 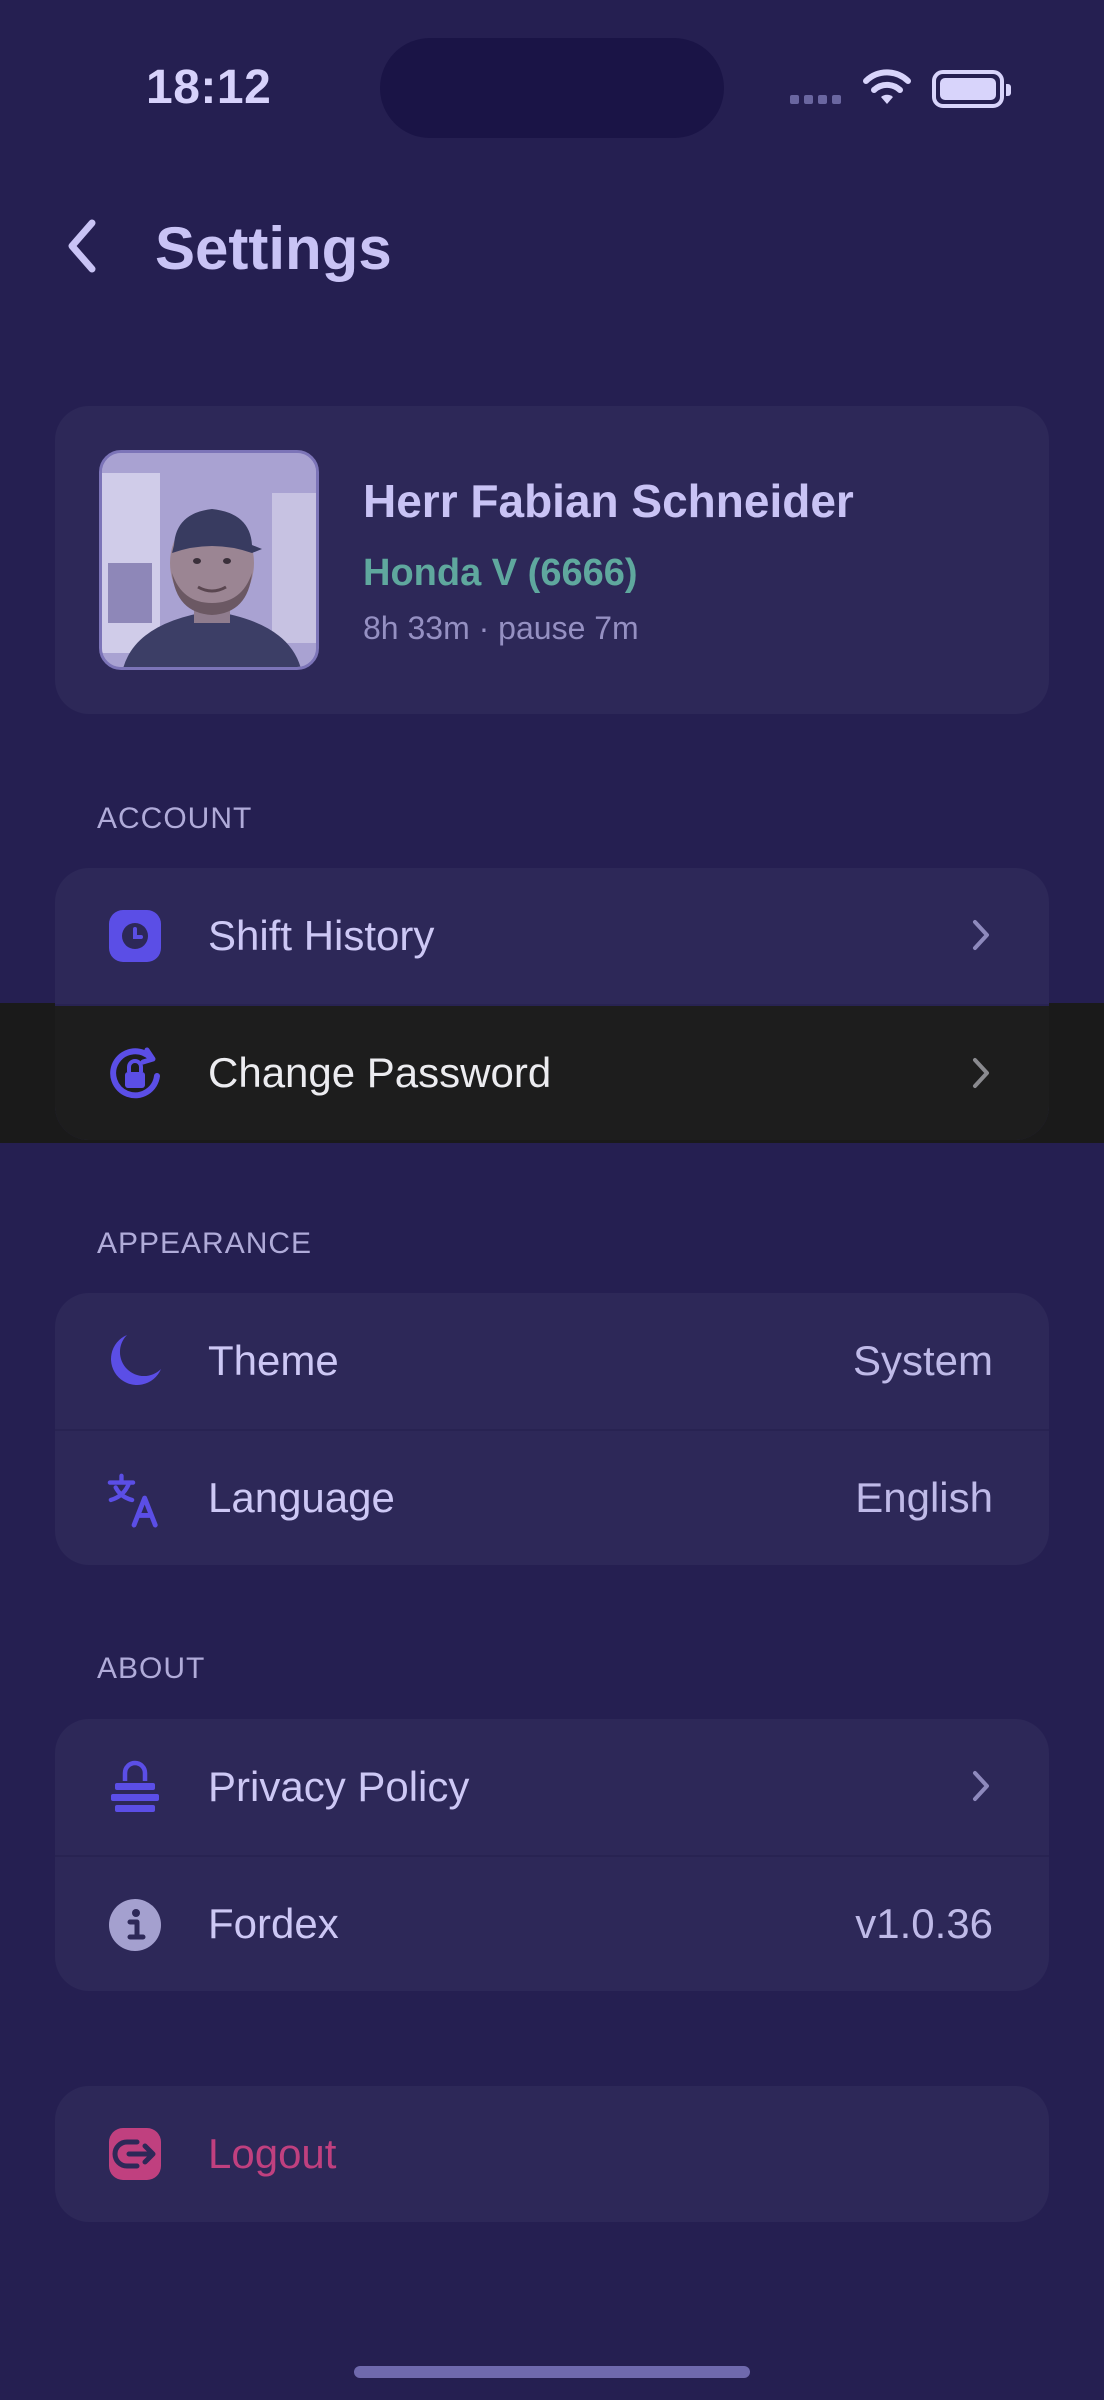 What do you see at coordinates (273, 1360) in the screenshot?
I see `theme-label: Theme` at bounding box center [273, 1360].